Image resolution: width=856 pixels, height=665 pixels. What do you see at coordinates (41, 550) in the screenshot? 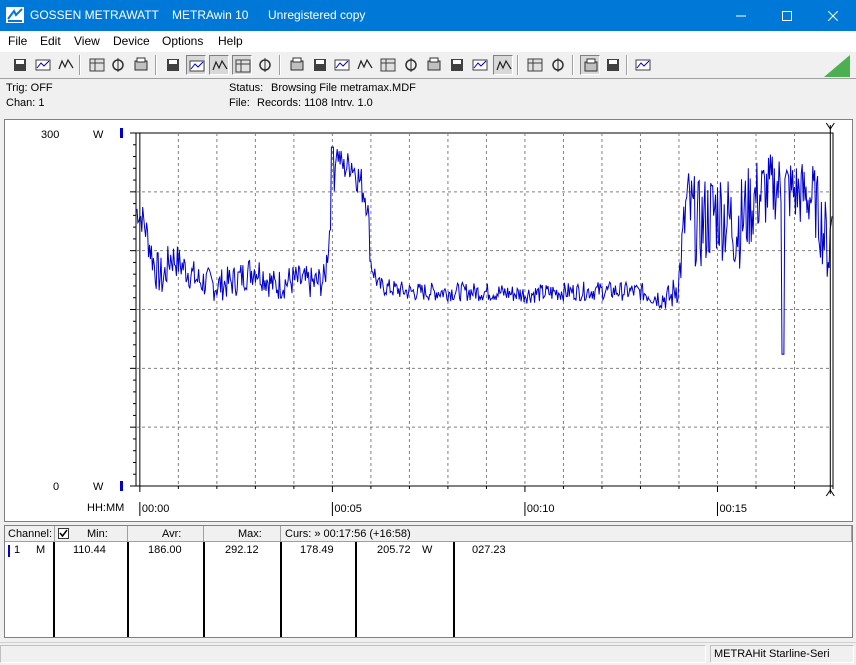
I see `channel-mode: M` at bounding box center [41, 550].